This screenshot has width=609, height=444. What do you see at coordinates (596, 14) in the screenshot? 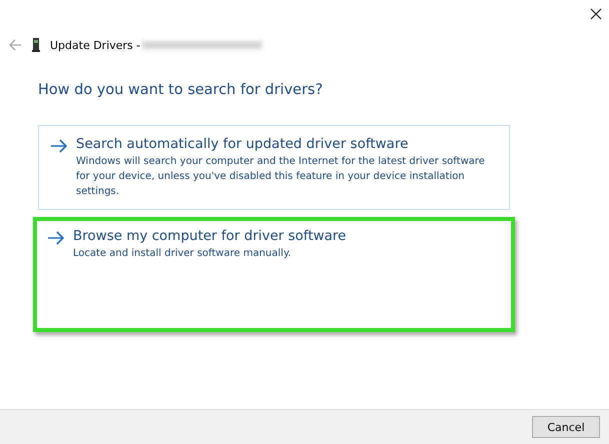
I see `close-icon` at bounding box center [596, 14].